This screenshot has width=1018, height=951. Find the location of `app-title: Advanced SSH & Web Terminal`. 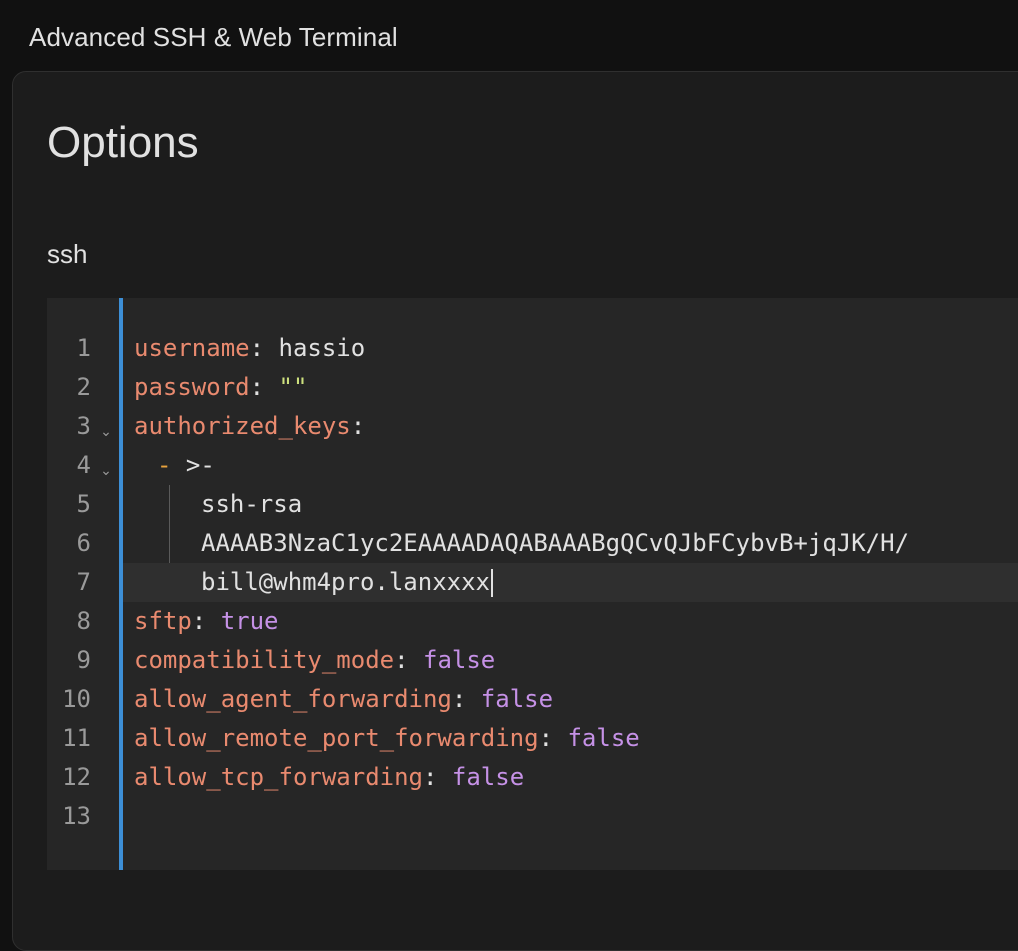

app-title: Advanced SSH & Web Terminal is located at coordinates (213, 37).